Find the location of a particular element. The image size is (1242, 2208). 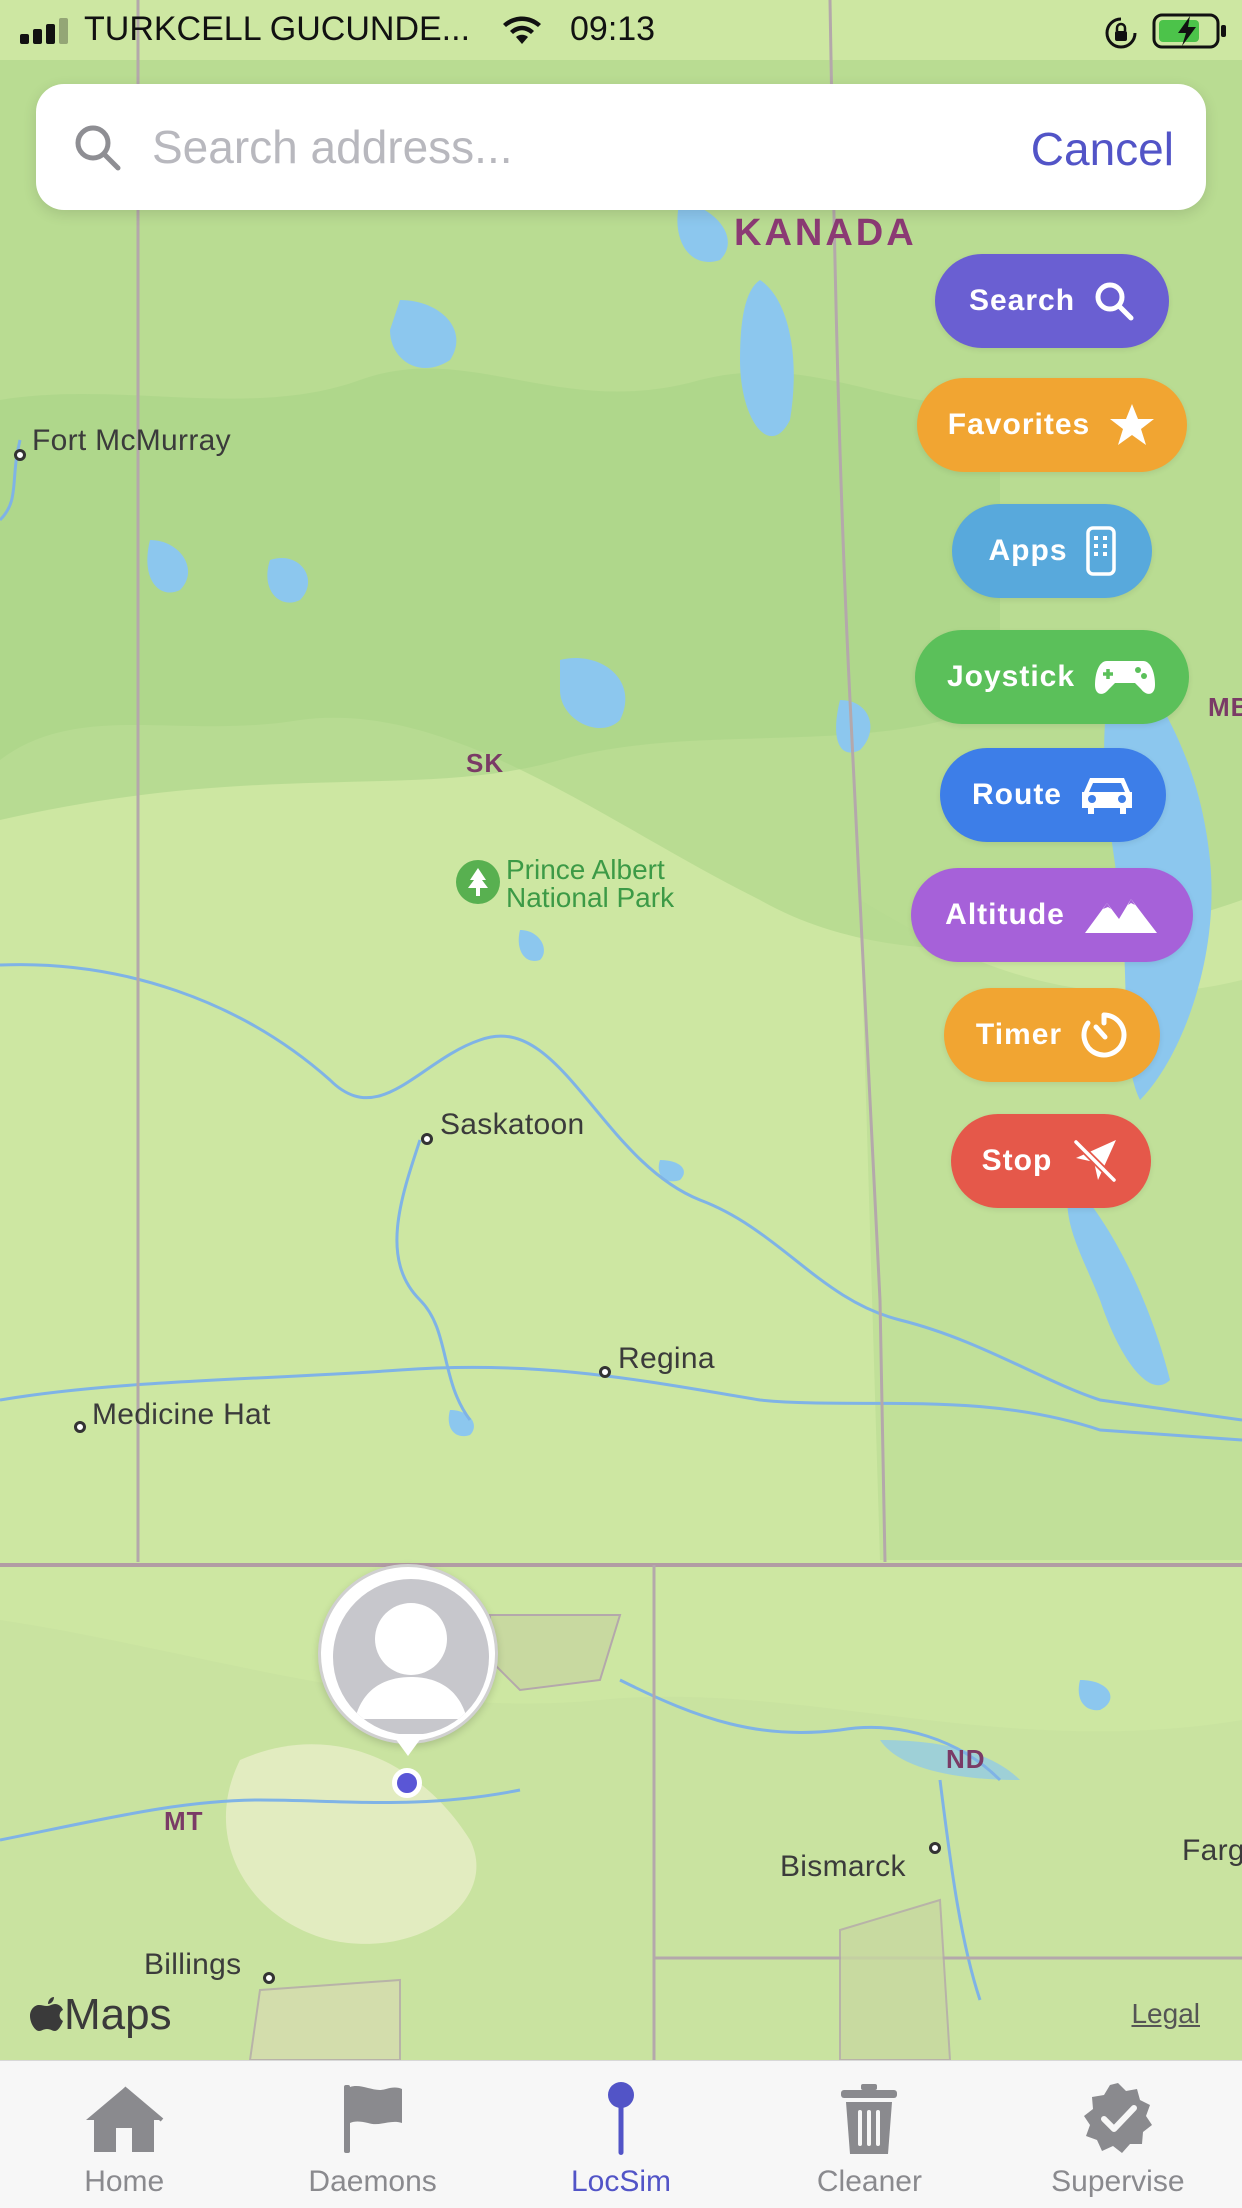

tab-label: Supervise is located at coordinates (1118, 2181).